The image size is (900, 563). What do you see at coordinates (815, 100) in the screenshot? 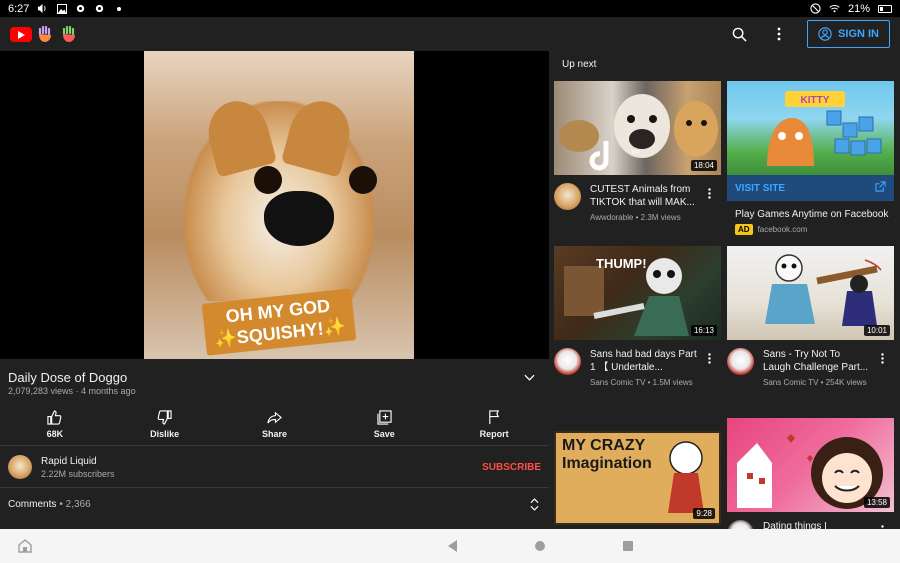
I see `game-logo-text: KITTY` at bounding box center [815, 100].